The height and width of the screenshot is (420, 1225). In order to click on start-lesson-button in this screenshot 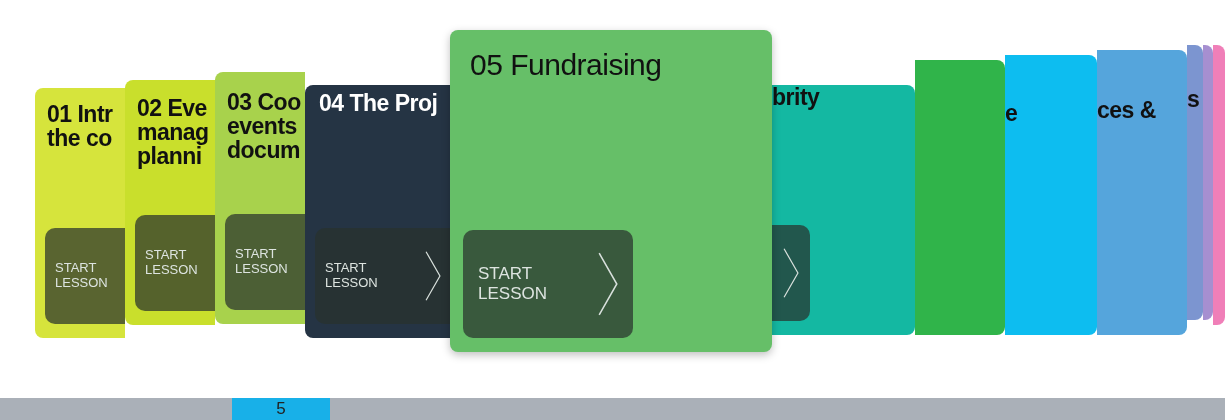, I will do `click(791, 273)`.